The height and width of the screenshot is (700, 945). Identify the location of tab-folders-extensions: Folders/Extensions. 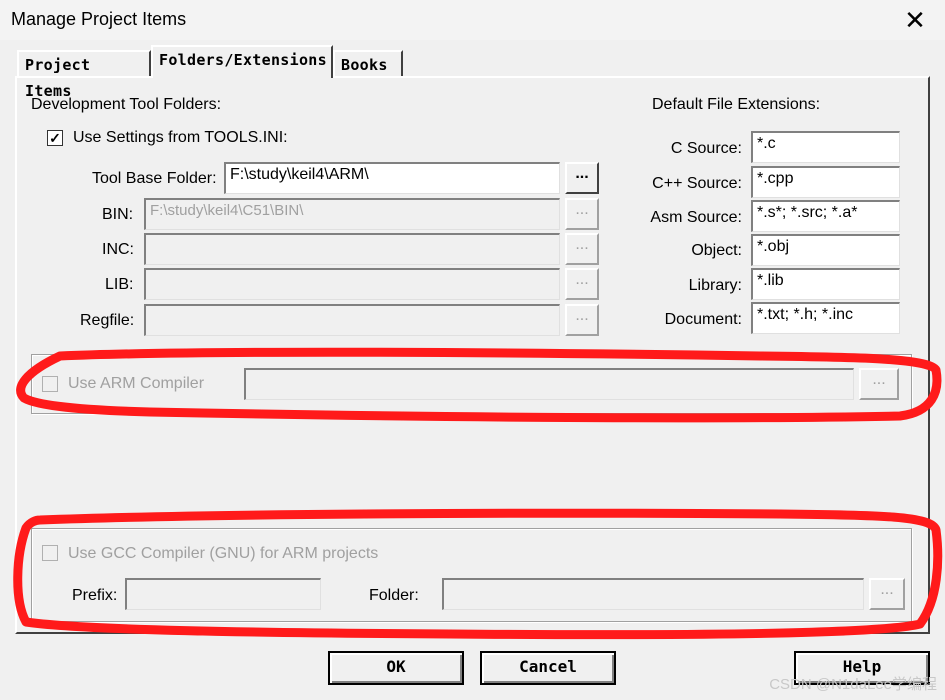
(242, 61).